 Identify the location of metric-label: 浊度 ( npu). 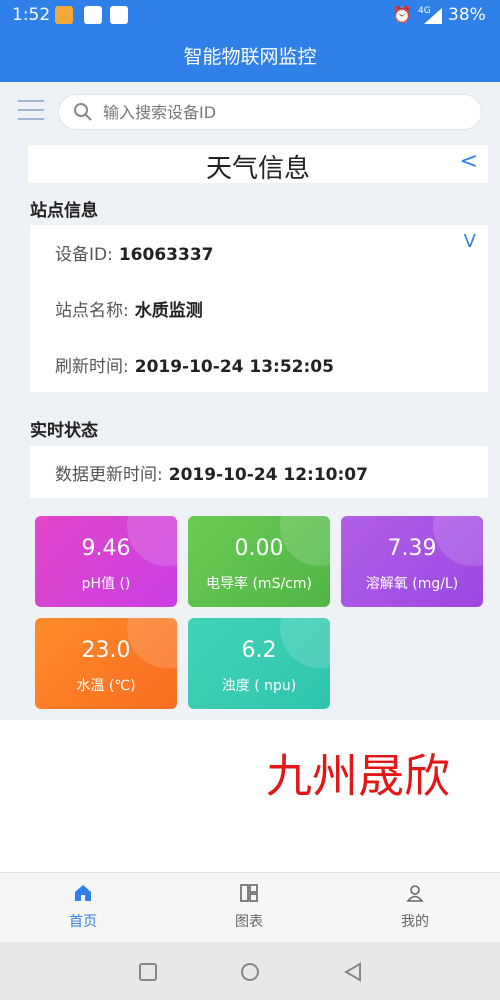
(259, 686).